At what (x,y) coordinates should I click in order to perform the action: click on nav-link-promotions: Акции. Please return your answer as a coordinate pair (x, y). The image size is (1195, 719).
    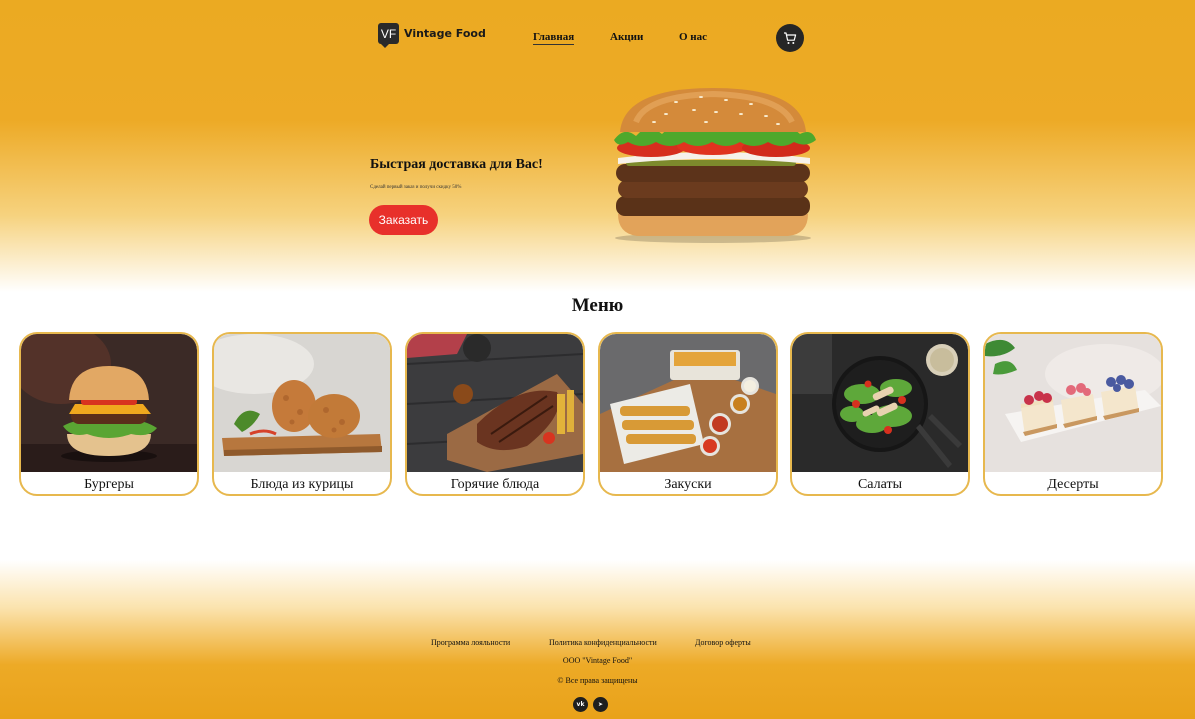
    Looking at the image, I should click on (626, 37).